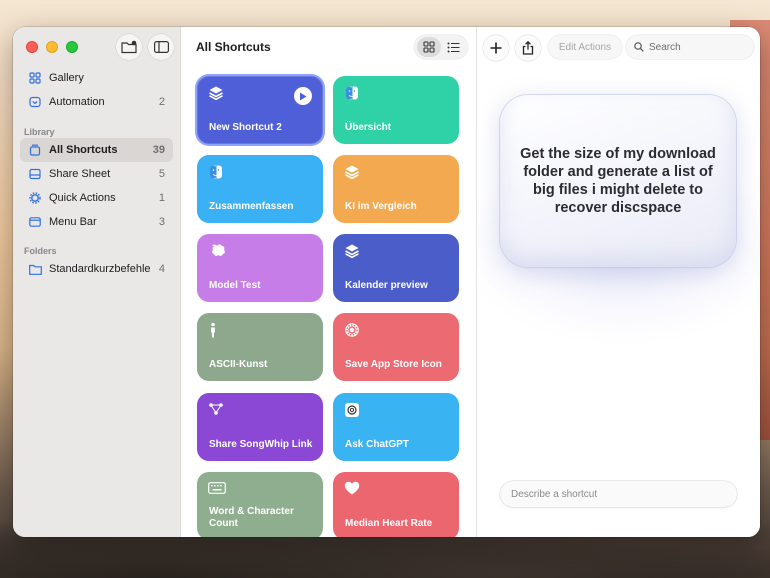 This screenshot has width=770, height=578. What do you see at coordinates (381, 206) in the screenshot?
I see `shortcut-label: KI im Vergleich` at bounding box center [381, 206].